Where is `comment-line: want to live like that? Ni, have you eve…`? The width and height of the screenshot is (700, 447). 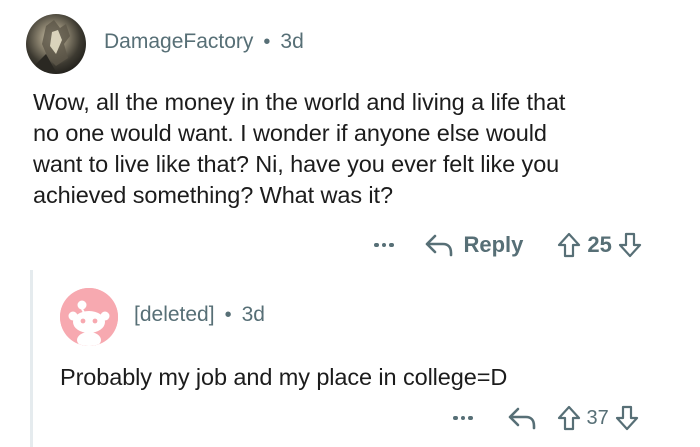 comment-line: want to live like that? Ni, have you eve… is located at coordinates (296, 164).